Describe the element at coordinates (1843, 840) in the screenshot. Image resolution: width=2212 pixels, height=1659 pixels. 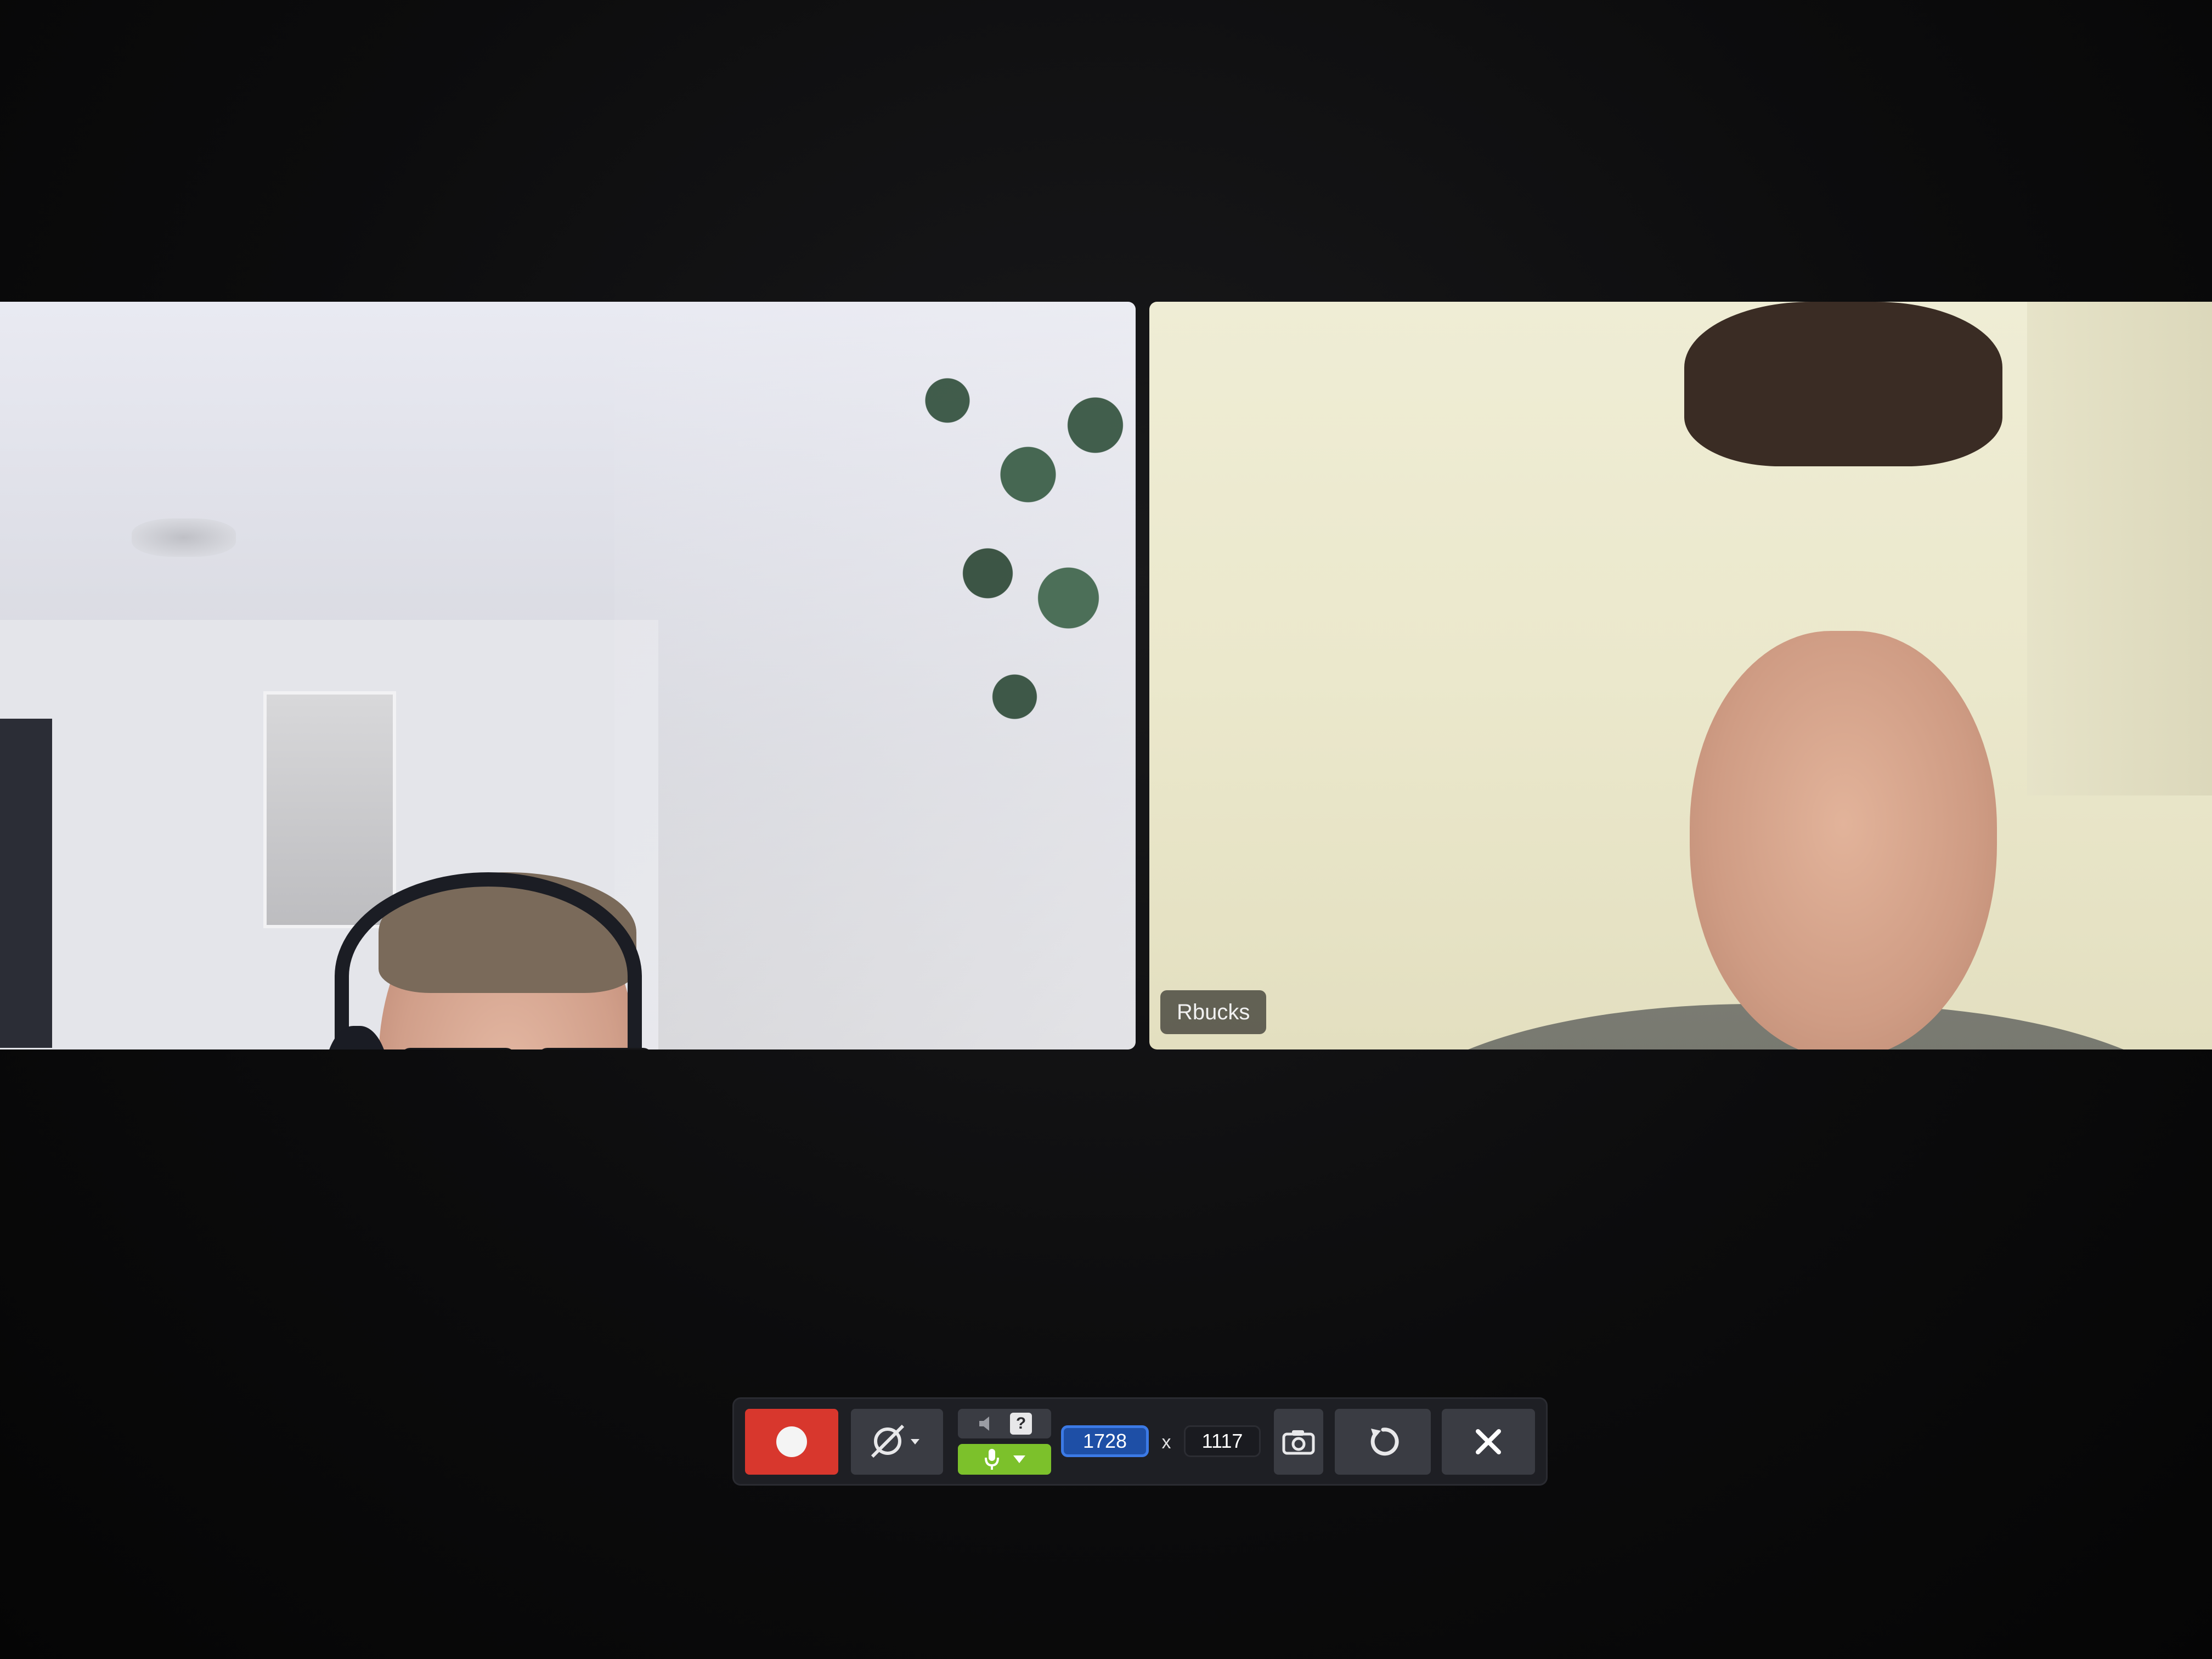
I see `participant-right-face` at that location.